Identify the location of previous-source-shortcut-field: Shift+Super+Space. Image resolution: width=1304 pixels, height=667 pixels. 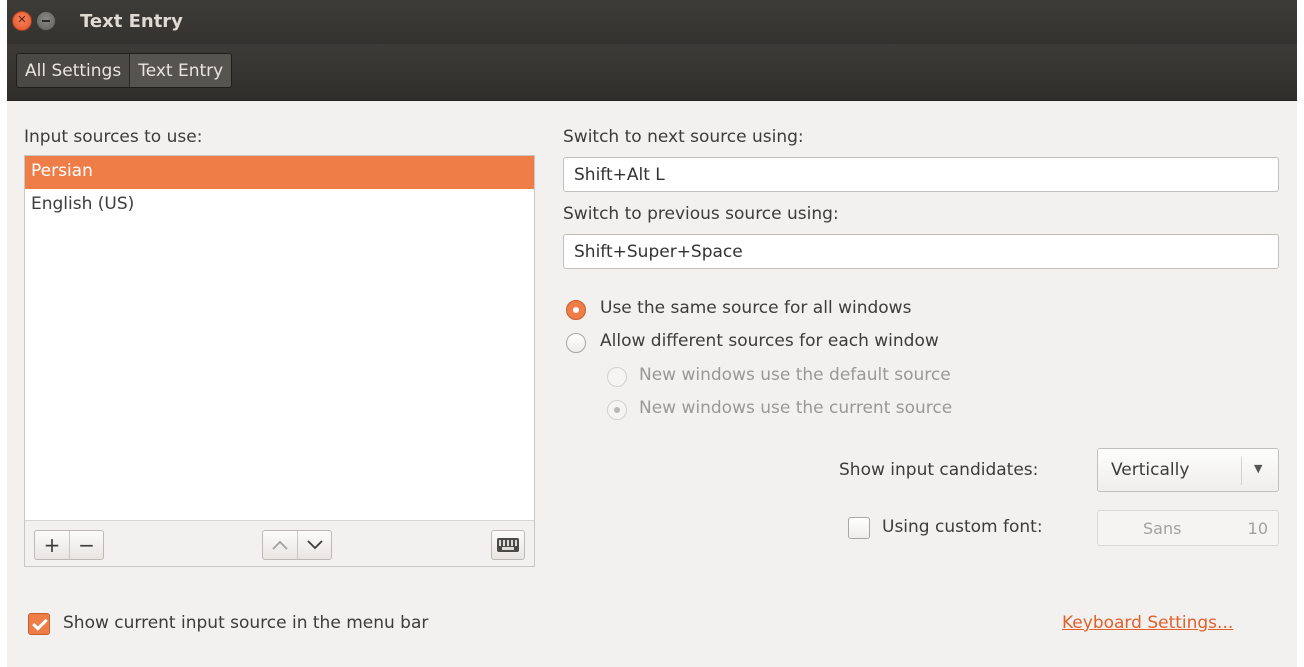
(921, 251).